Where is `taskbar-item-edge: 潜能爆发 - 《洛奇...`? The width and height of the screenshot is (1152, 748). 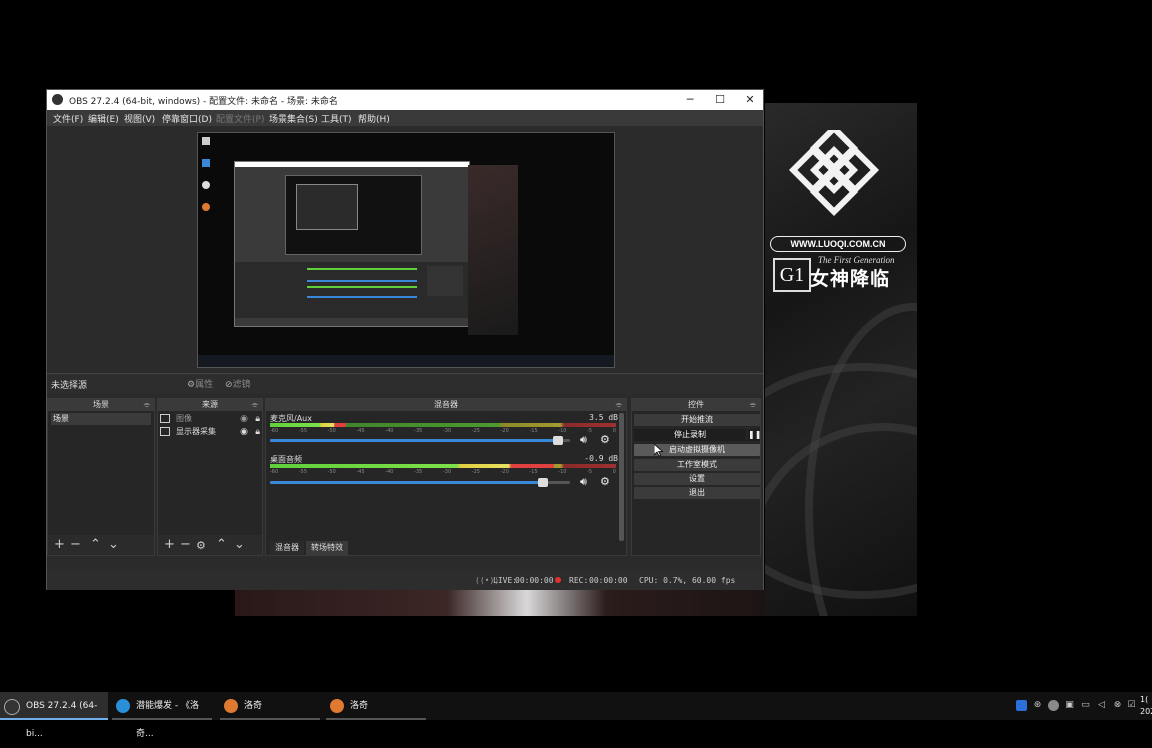
taskbar-item-edge: 潜能爆发 - 《洛奇... is located at coordinates (162, 715).